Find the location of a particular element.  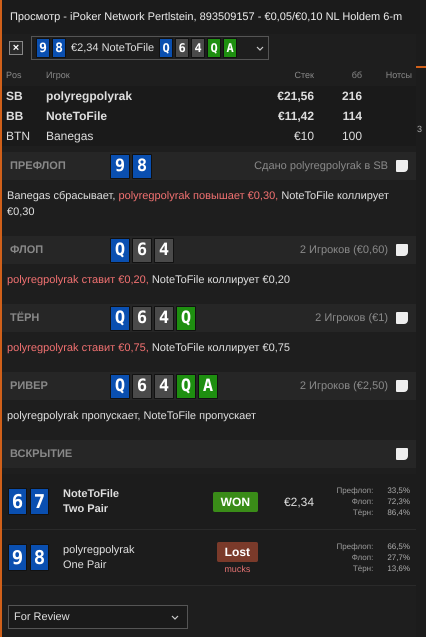

hand-rank: Two Pair is located at coordinates (86, 509).